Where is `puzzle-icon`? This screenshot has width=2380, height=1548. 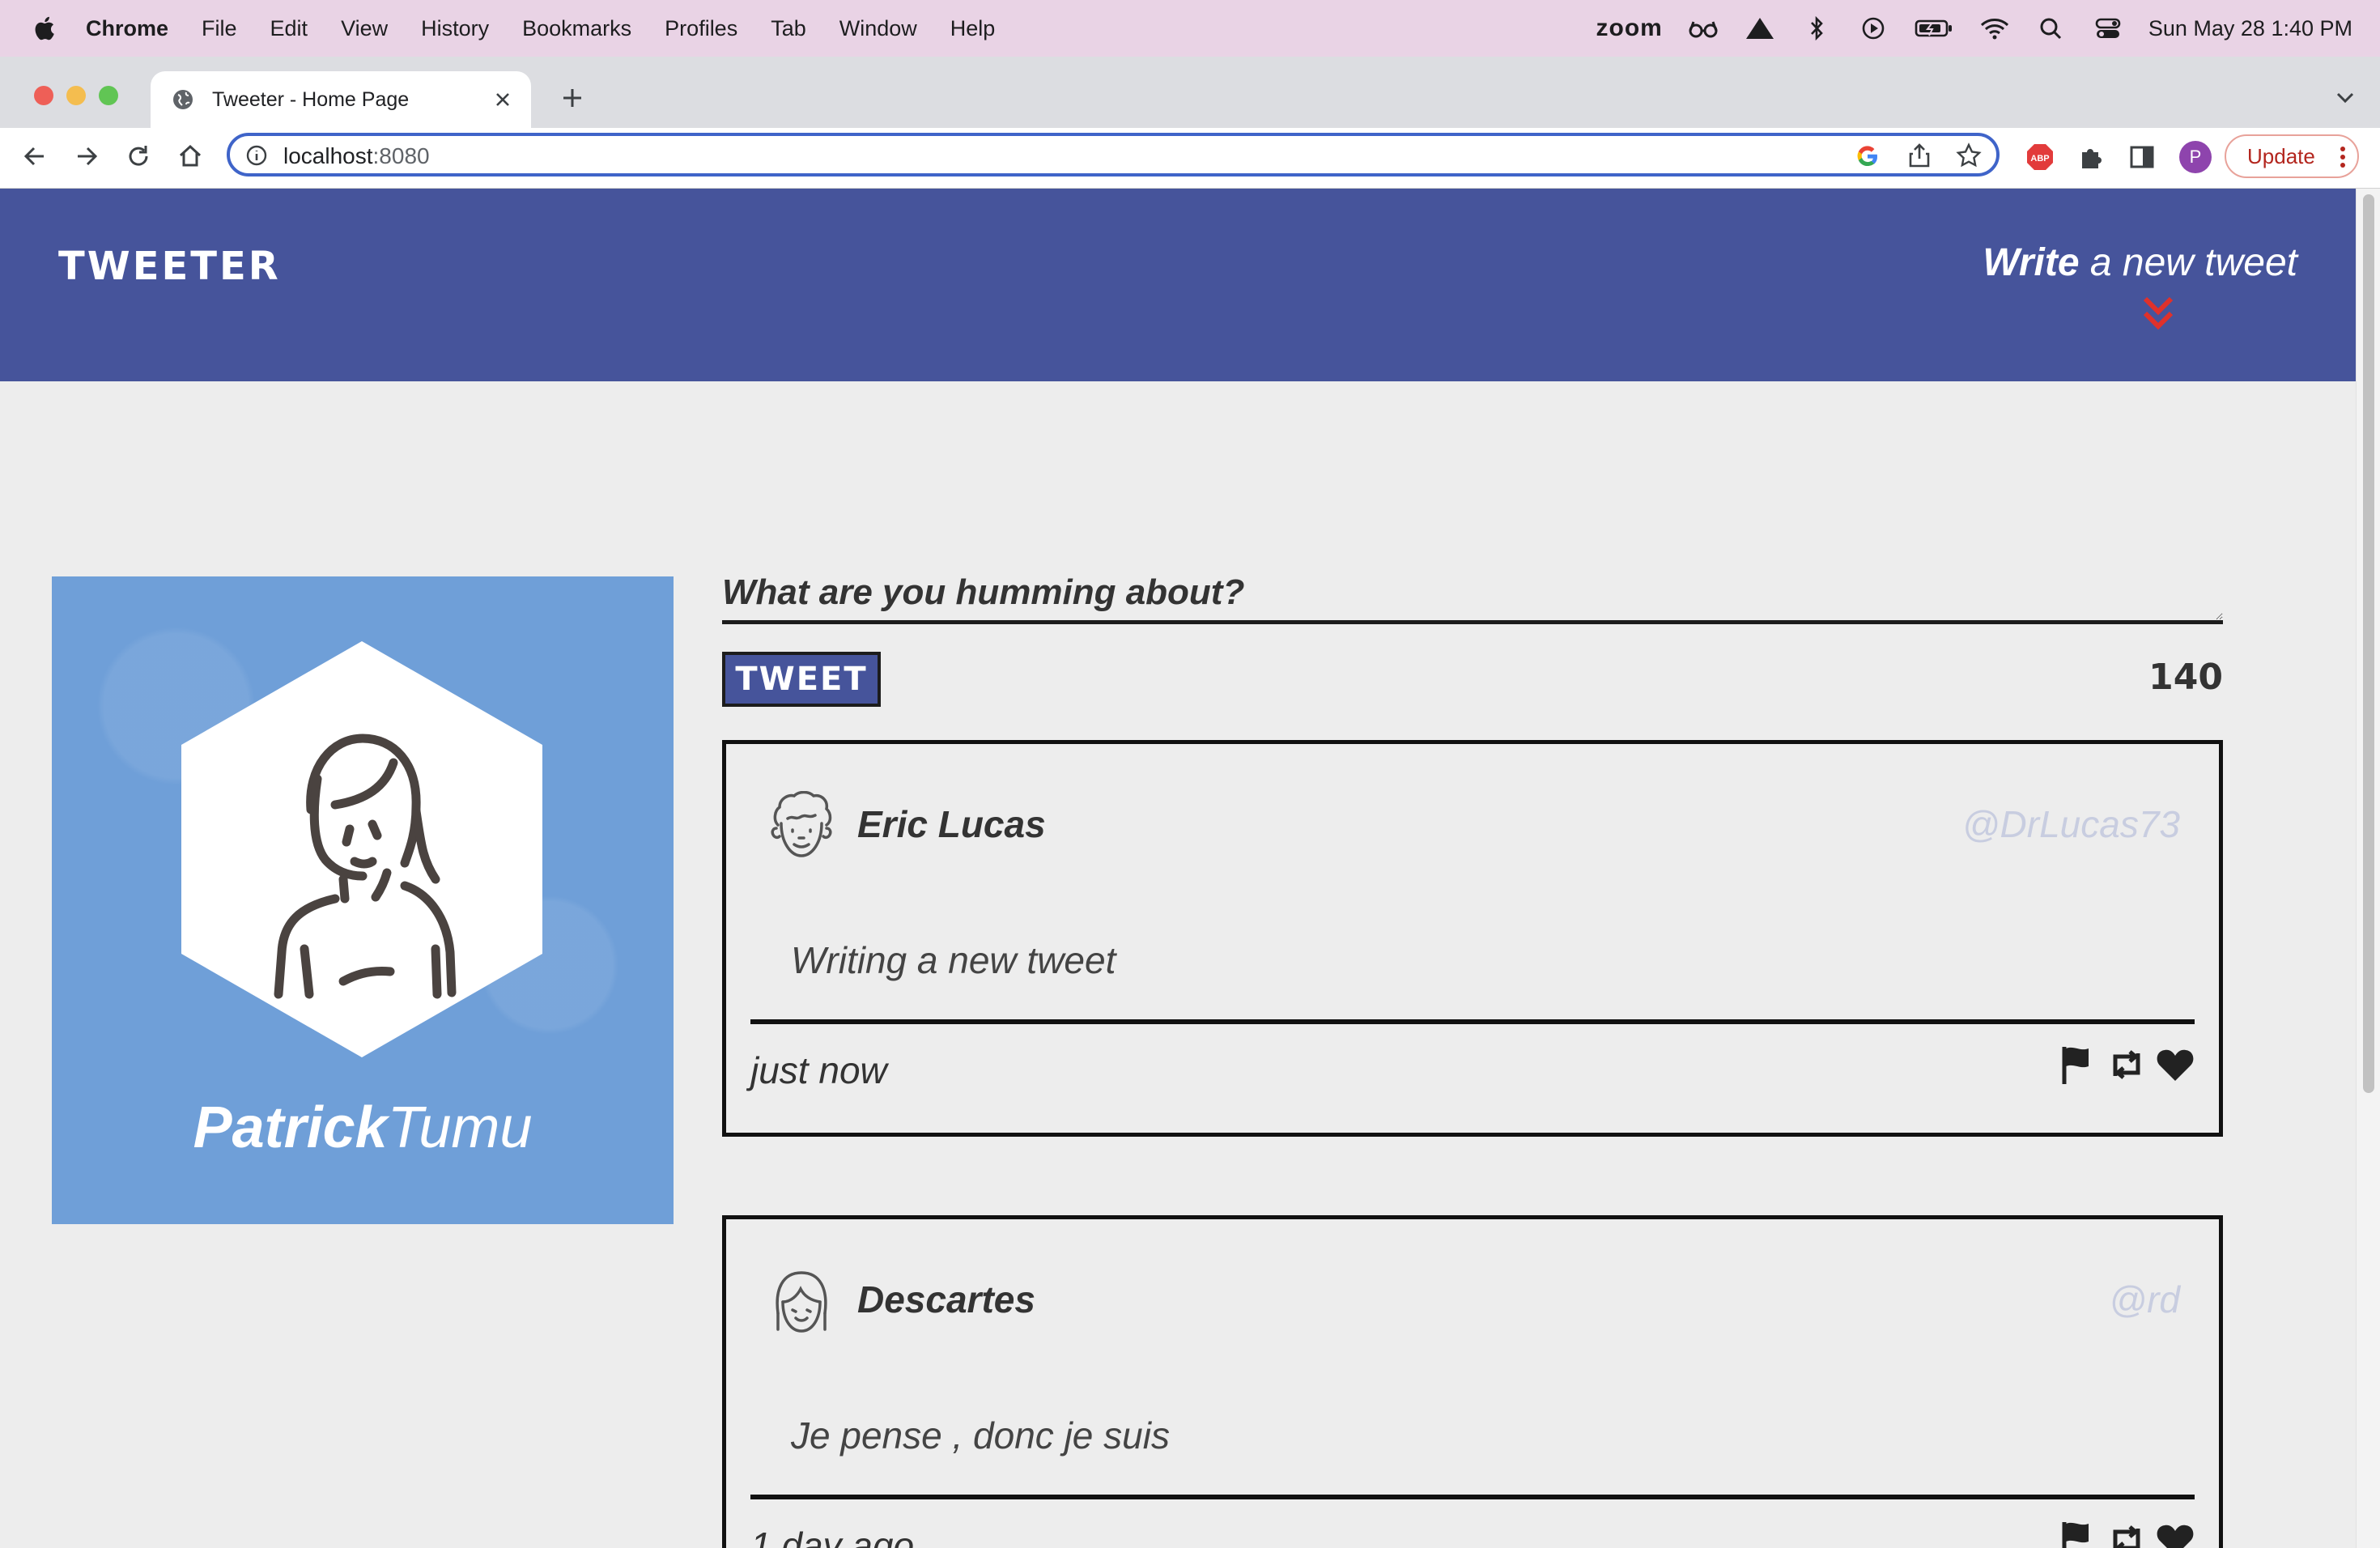 puzzle-icon is located at coordinates (2091, 157).